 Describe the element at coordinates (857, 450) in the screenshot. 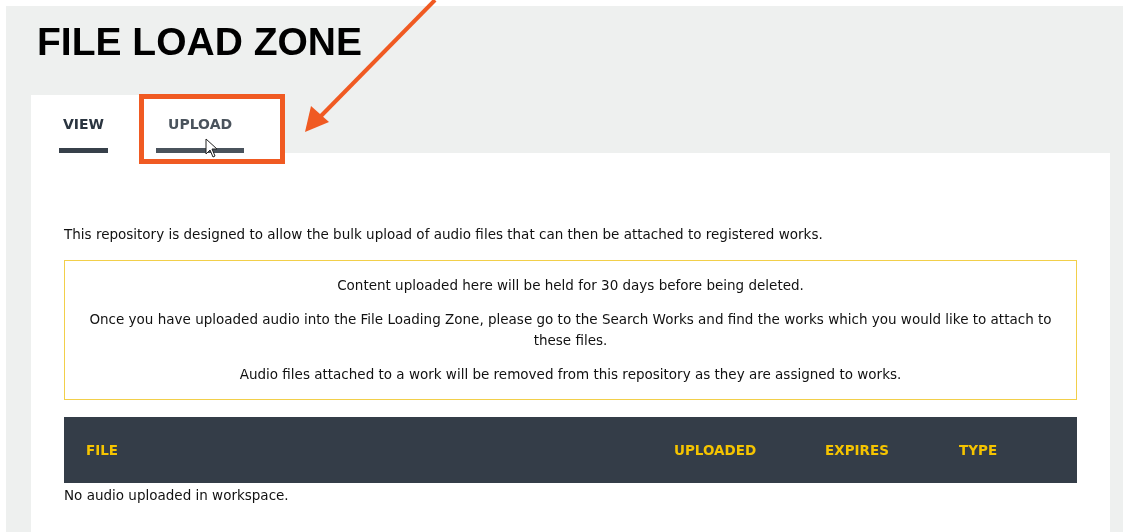

I see `column-header: EXPIRES` at that location.